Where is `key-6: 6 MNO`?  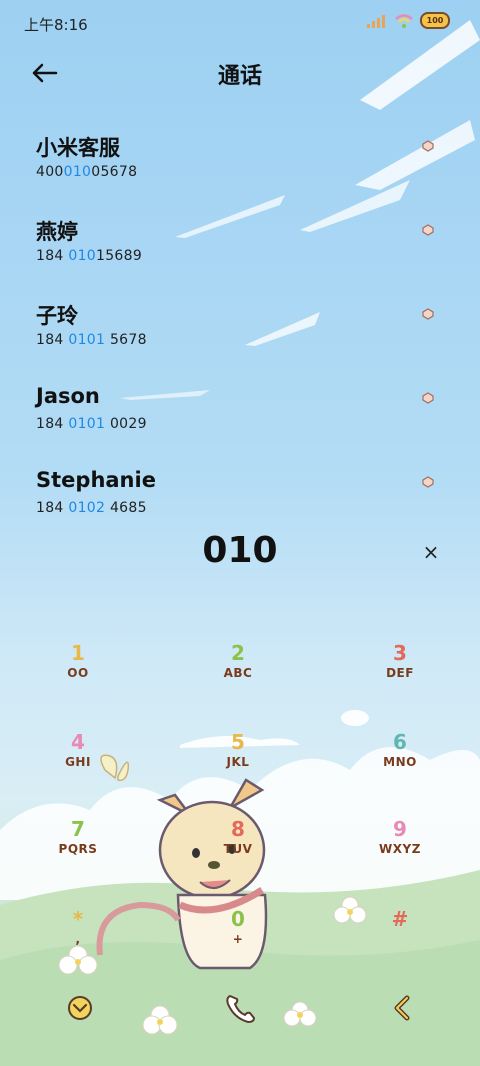
key-6: 6 MNO is located at coordinates (400, 766).